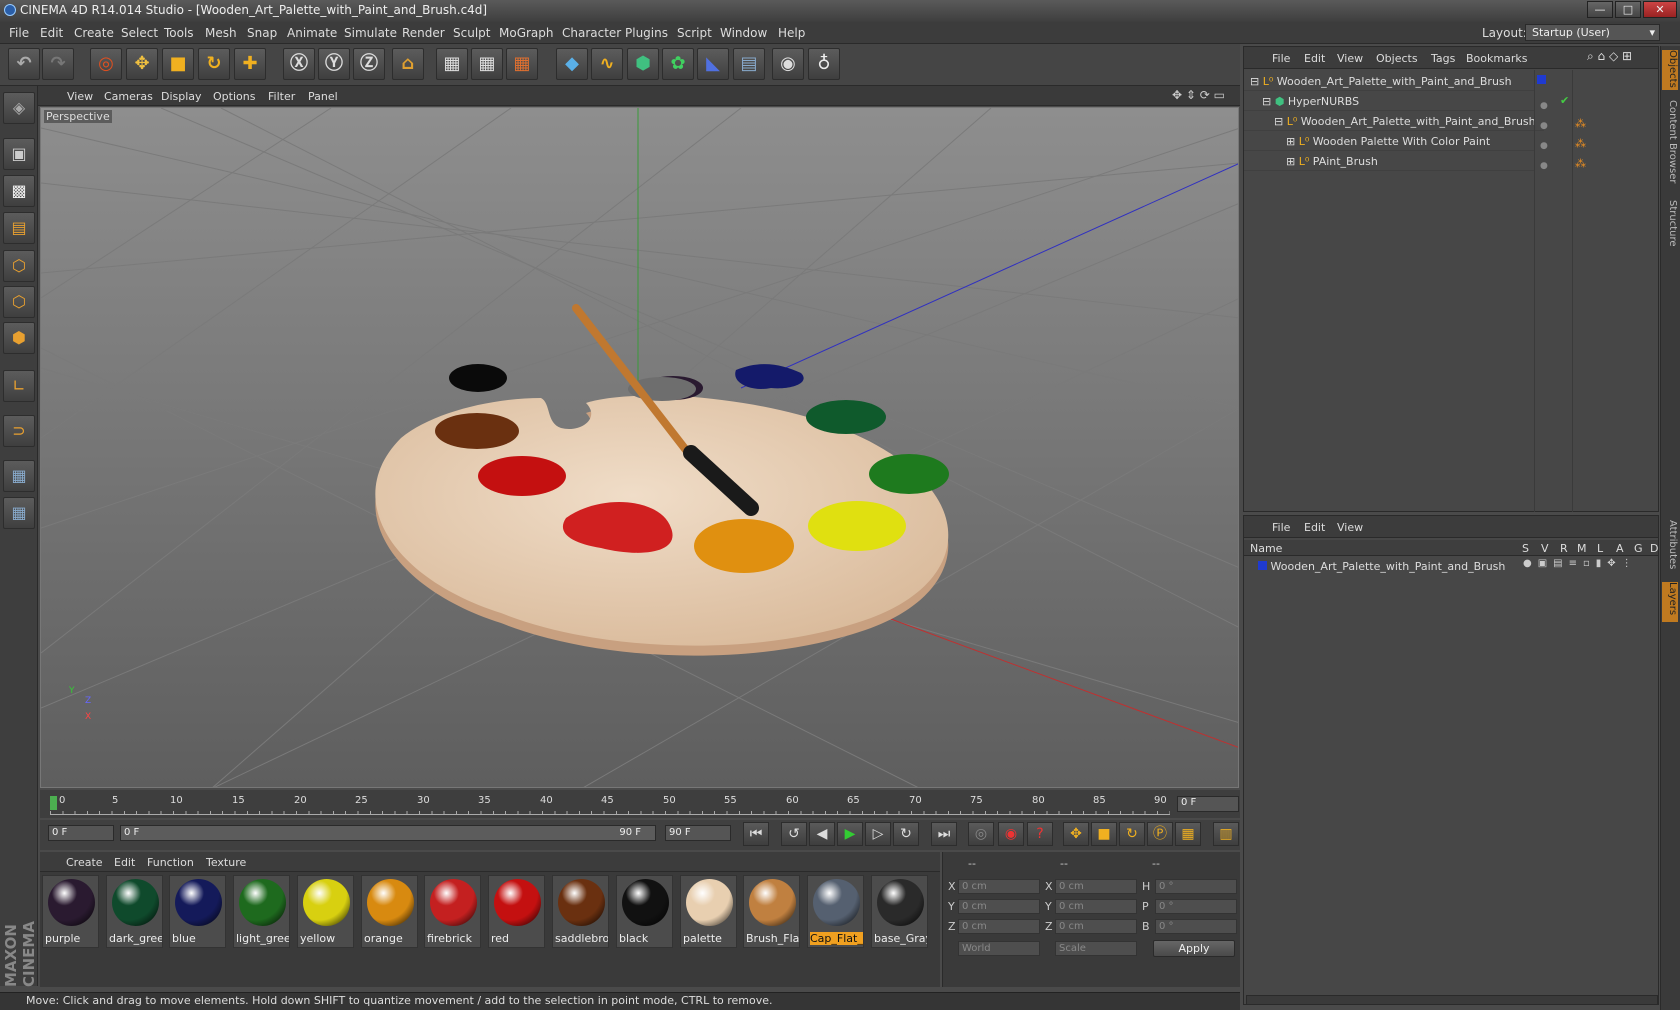 The image size is (1680, 1010). What do you see at coordinates (698, 833) in the screenshot?
I see `end-frame-field: 90 F` at bounding box center [698, 833].